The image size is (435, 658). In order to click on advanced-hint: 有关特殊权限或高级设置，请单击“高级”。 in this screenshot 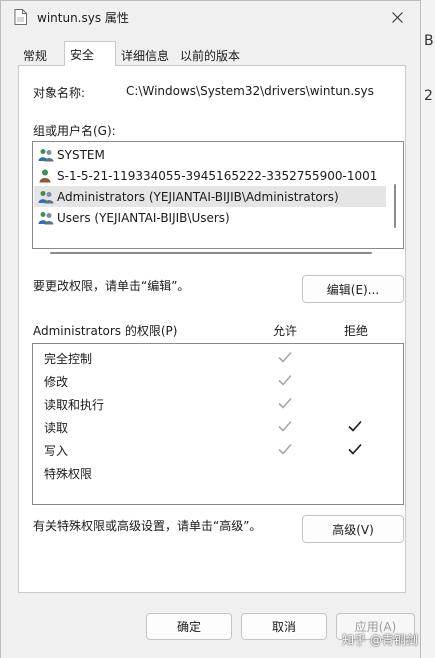, I will do `click(147, 526)`.